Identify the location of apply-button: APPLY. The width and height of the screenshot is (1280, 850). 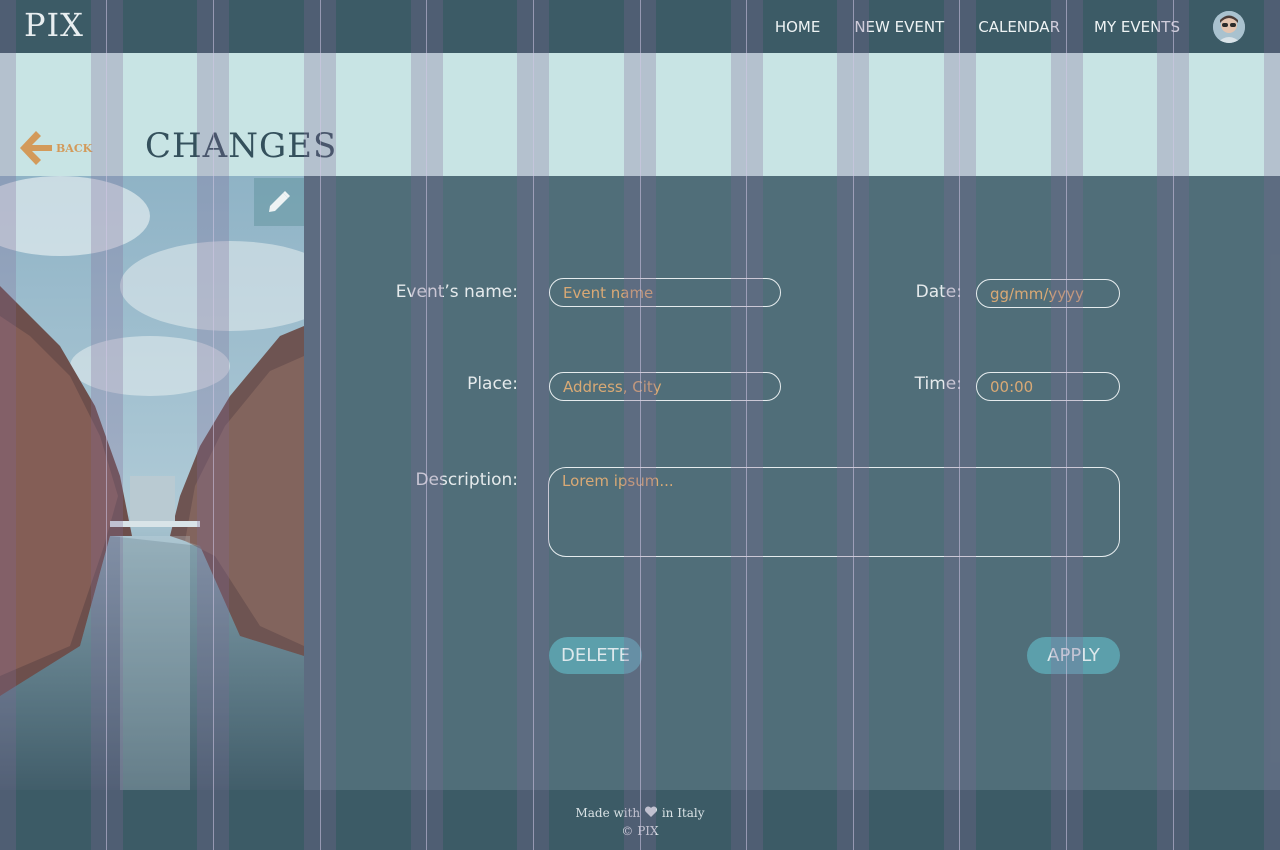
(1073, 655).